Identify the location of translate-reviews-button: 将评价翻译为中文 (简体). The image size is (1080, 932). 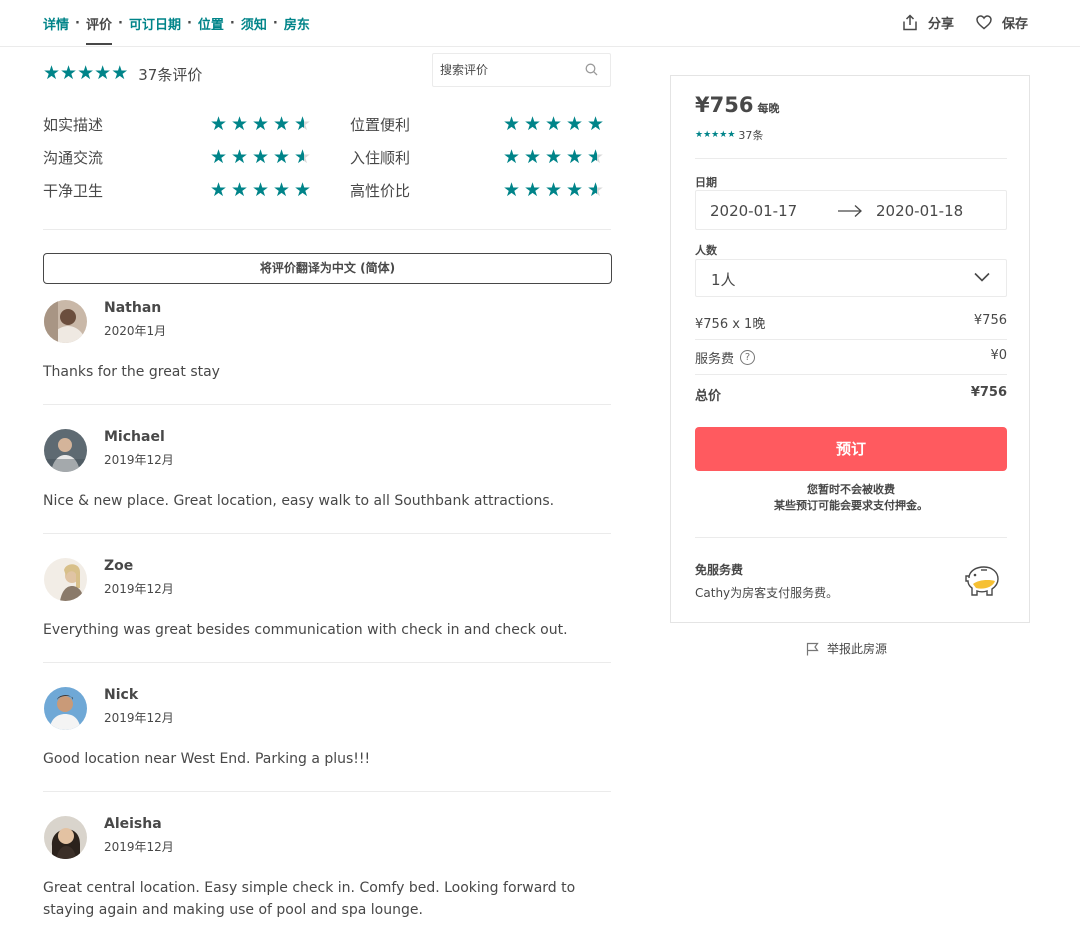
(327, 268).